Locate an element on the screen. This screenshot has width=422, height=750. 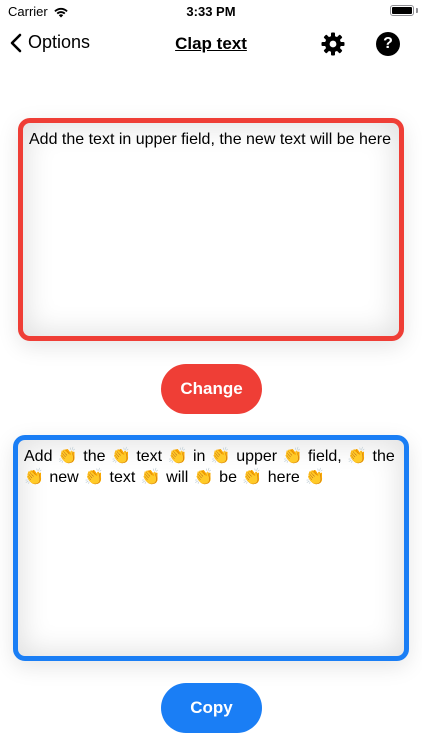
change-button-label: Change is located at coordinates (211, 388).